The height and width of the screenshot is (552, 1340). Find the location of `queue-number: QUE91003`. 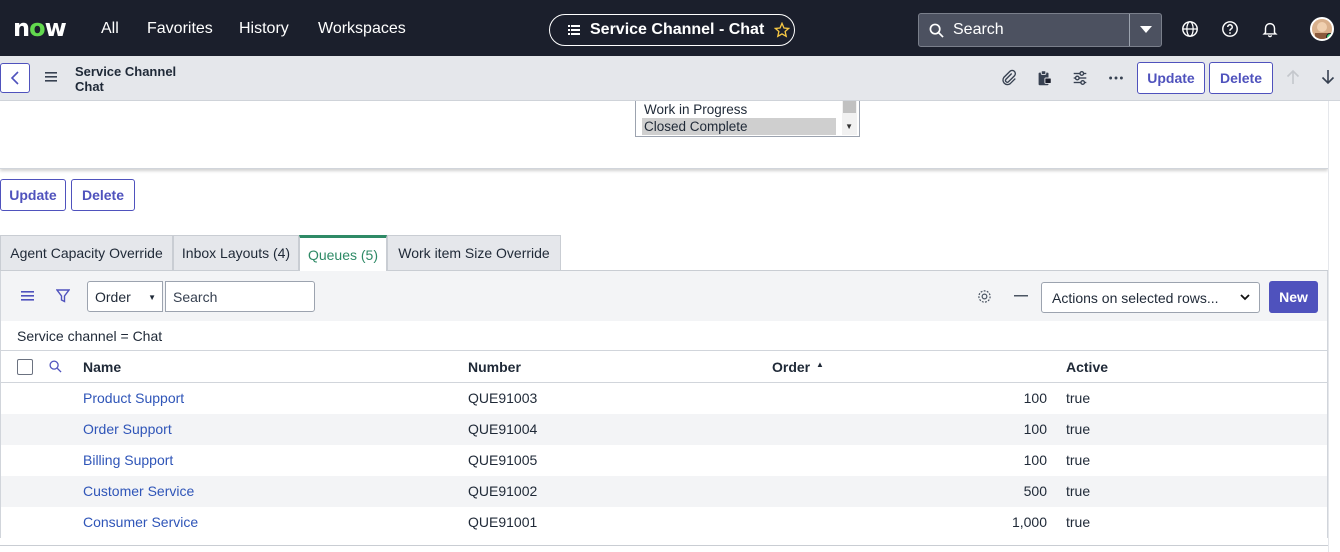

queue-number: QUE91003 is located at coordinates (503, 398).